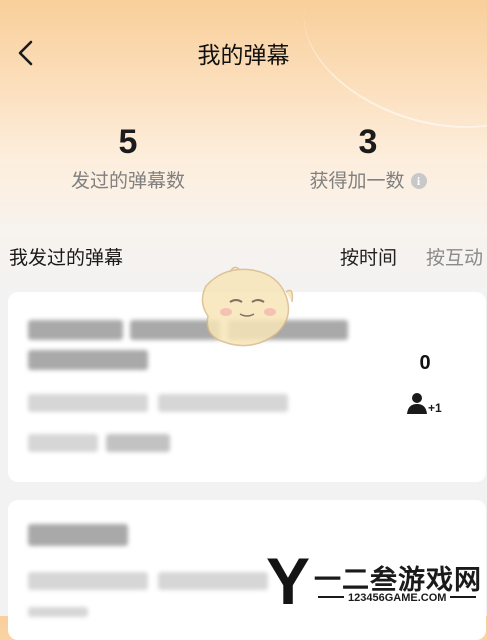 This screenshot has height=640, width=487. I want to click on section-title: 我发过的弹幕, so click(66, 258).